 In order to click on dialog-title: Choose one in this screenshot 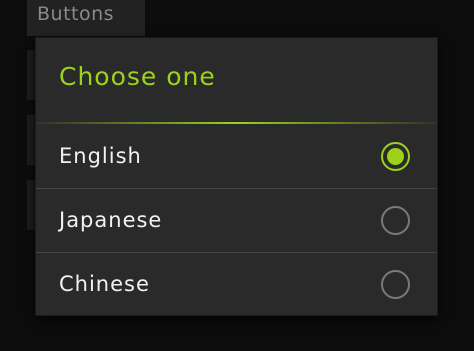, I will do `click(137, 76)`.